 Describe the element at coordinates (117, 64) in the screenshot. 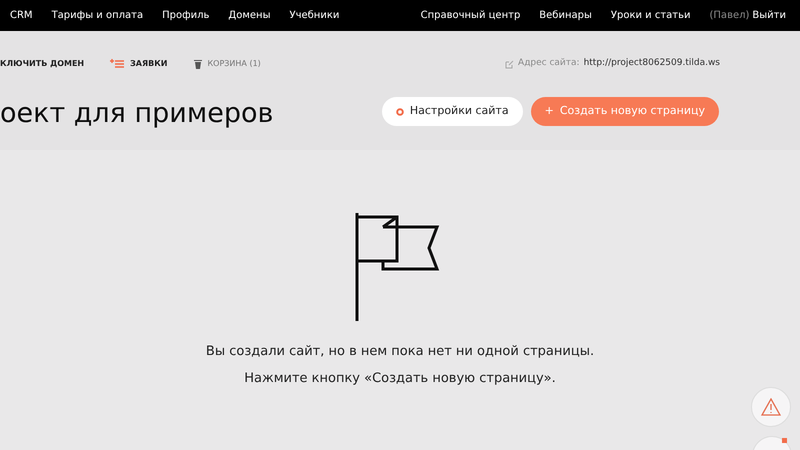

I see `list-add-icon` at that location.